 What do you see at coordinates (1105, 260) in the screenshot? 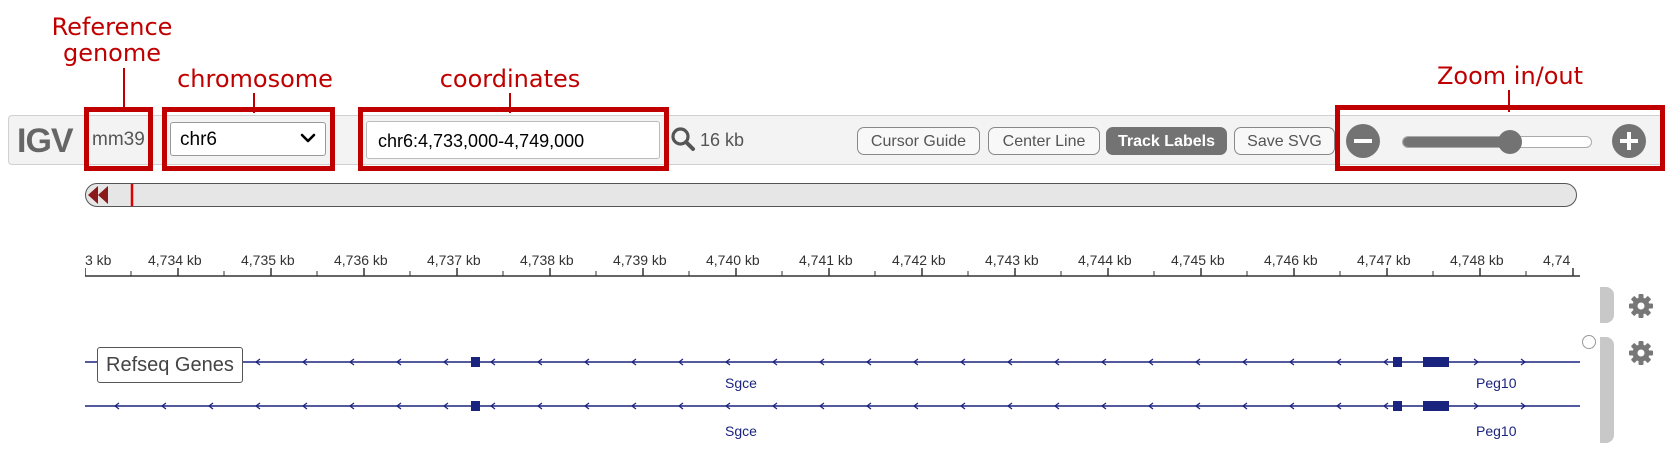
I see `ruler-tick-label: 4,744 kb` at bounding box center [1105, 260].